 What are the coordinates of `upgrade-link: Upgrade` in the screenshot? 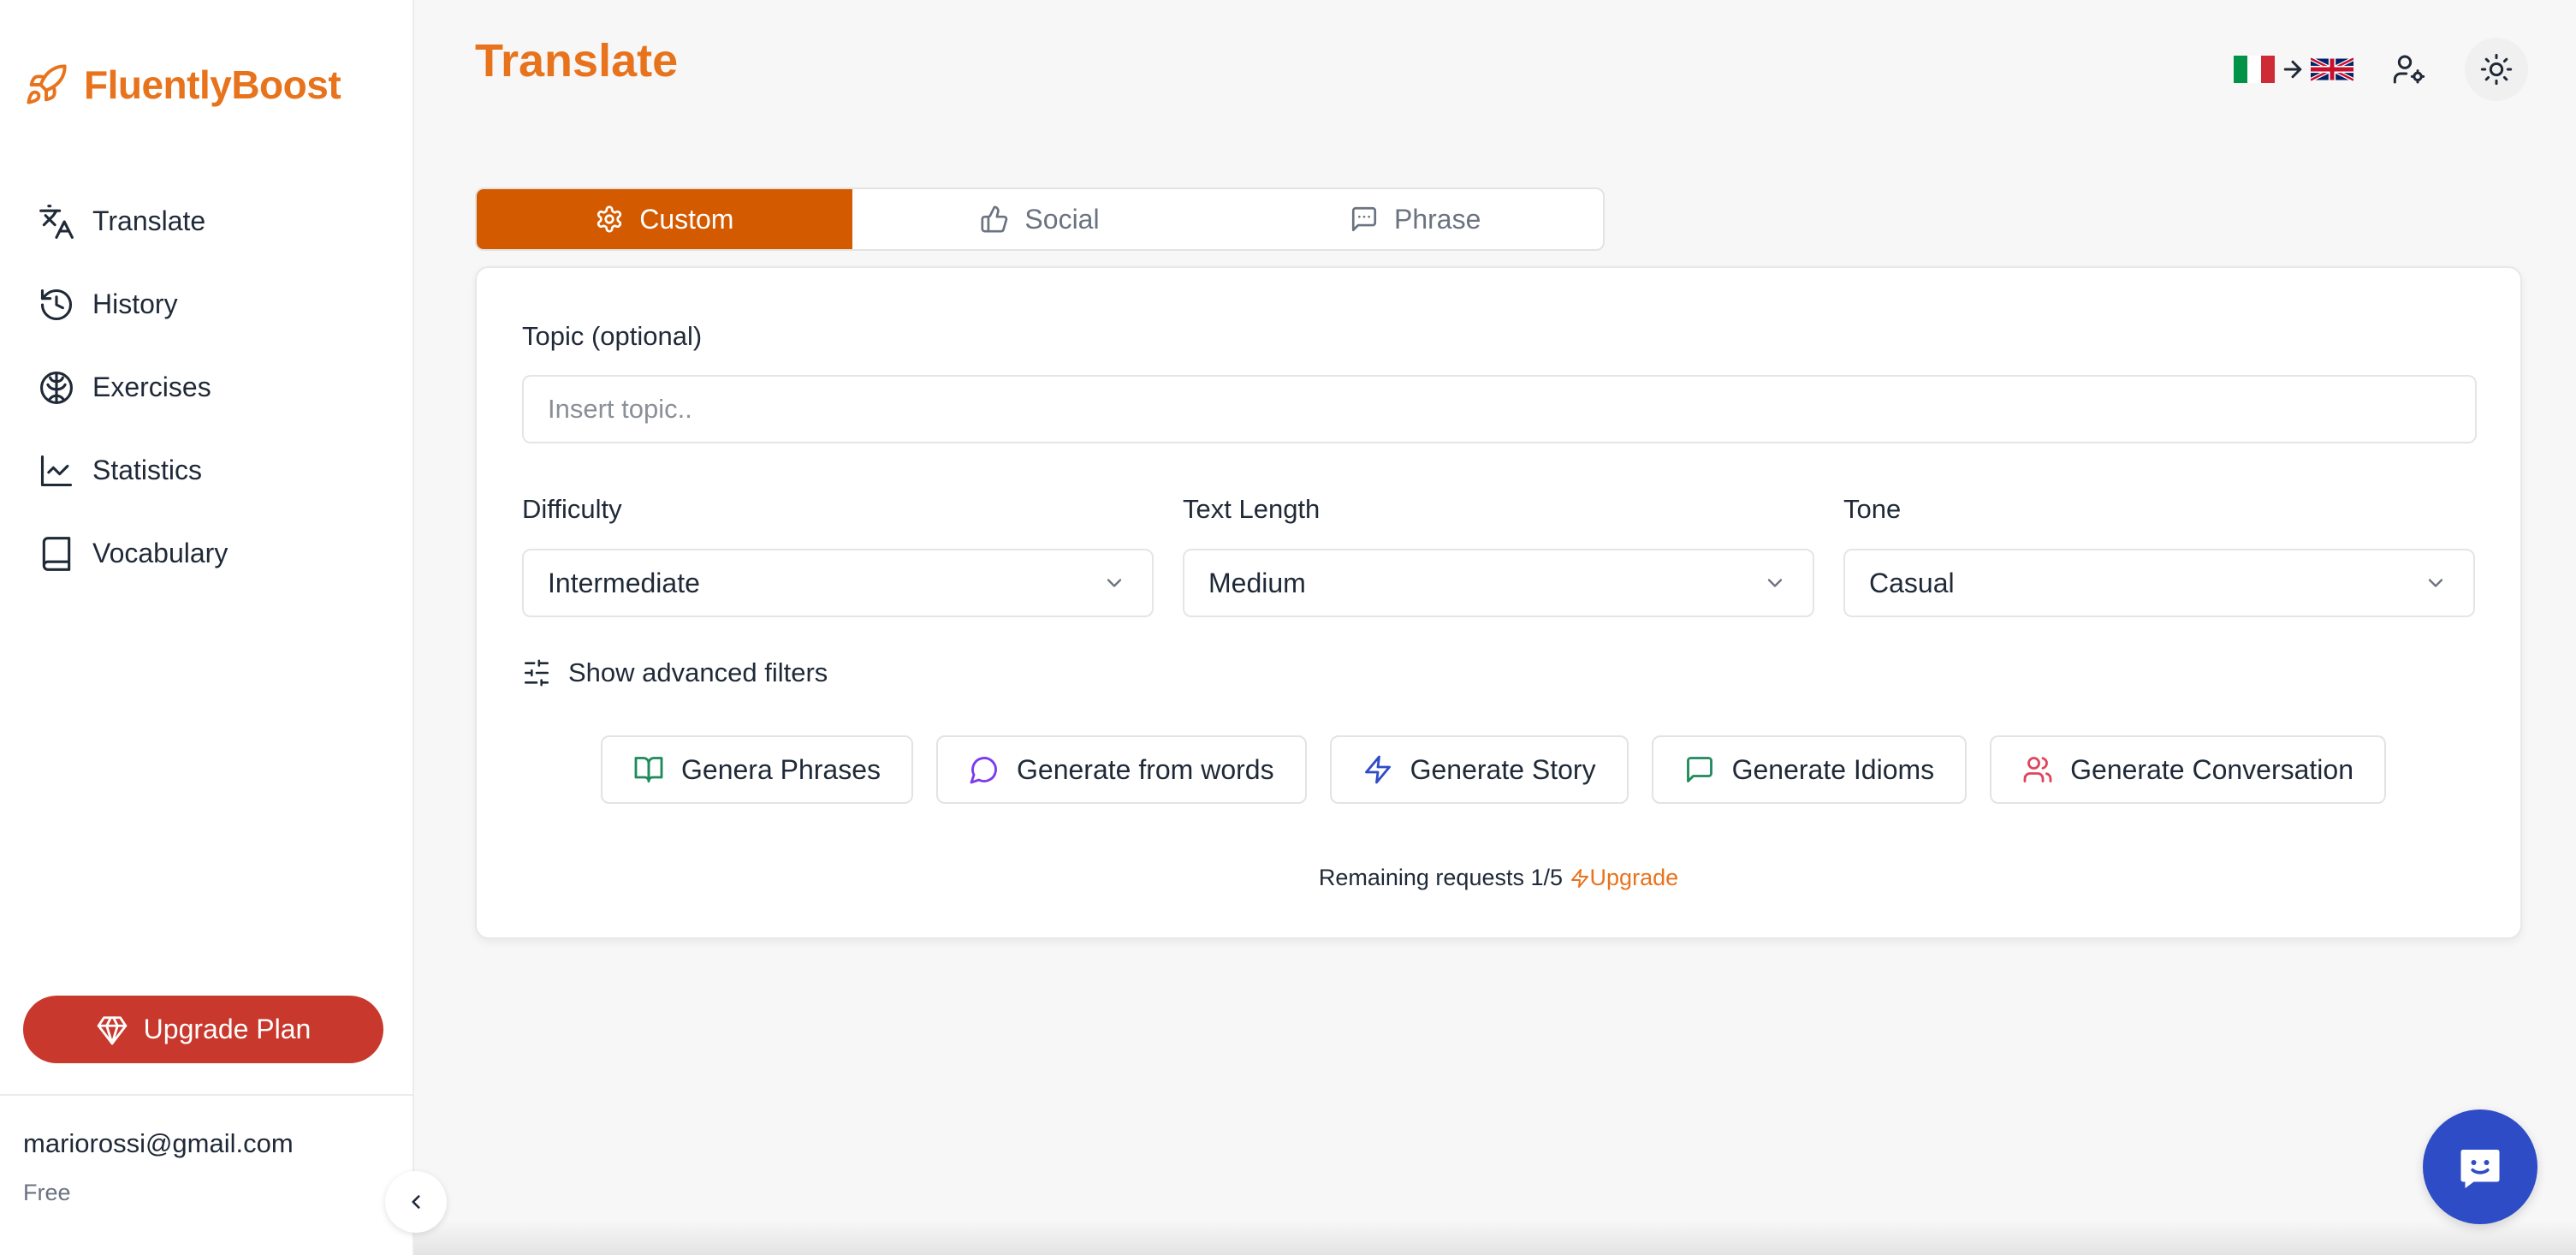 It's located at (1624, 877).